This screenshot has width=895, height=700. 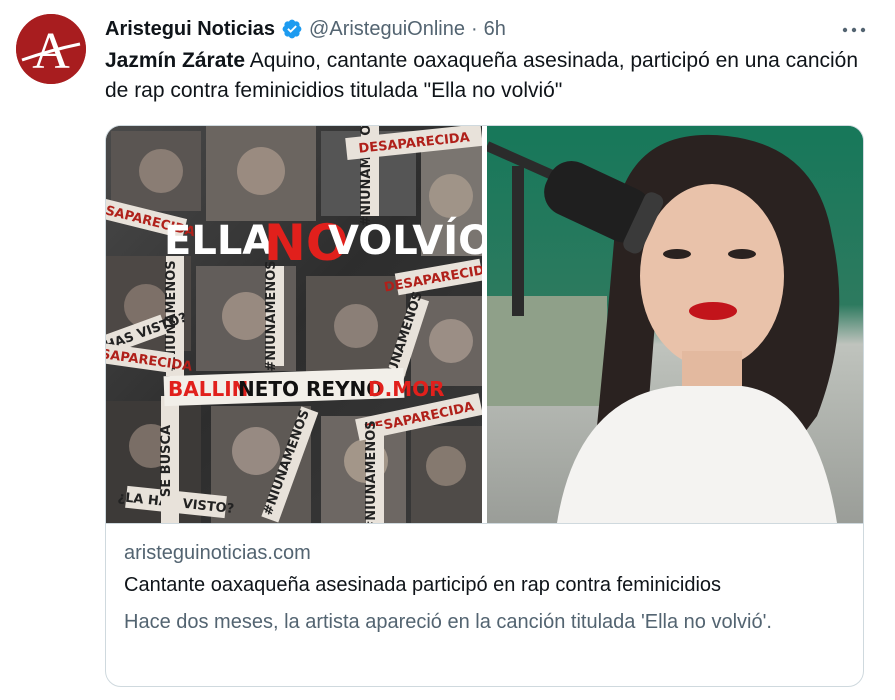 What do you see at coordinates (406, 389) in the screenshot?
I see `svg-text: D.MOR` at bounding box center [406, 389].